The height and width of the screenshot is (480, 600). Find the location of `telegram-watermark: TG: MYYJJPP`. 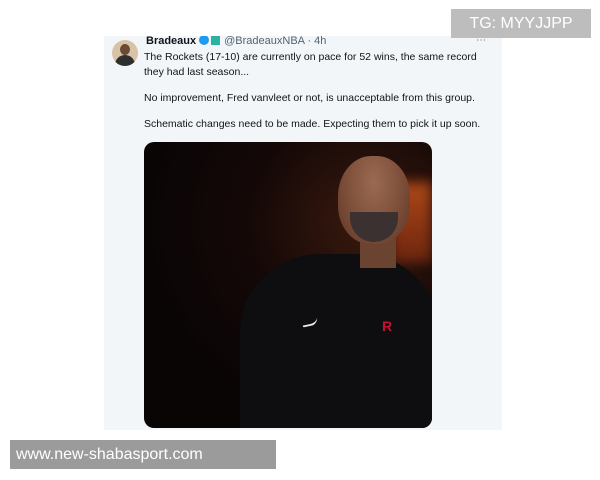

telegram-watermark: TG: MYYJJPP is located at coordinates (521, 23).